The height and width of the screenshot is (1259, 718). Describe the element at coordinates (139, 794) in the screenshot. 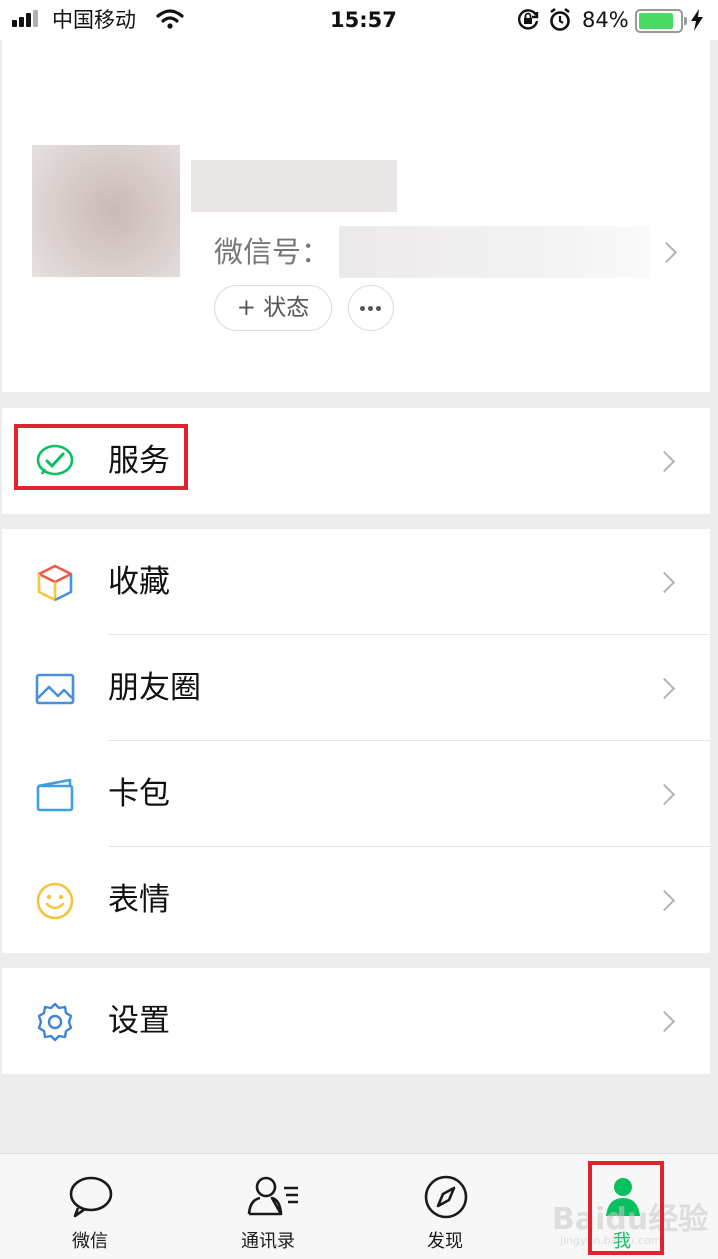

I see `menu-label-cards: 卡包` at that location.